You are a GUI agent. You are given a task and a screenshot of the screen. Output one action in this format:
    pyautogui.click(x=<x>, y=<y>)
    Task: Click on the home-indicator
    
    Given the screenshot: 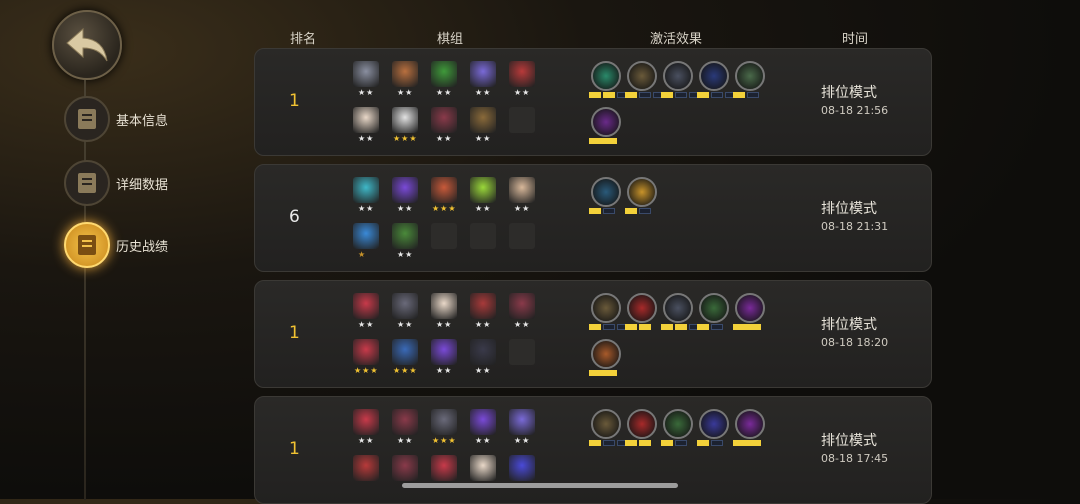 What is the action you would take?
    pyautogui.click(x=540, y=485)
    